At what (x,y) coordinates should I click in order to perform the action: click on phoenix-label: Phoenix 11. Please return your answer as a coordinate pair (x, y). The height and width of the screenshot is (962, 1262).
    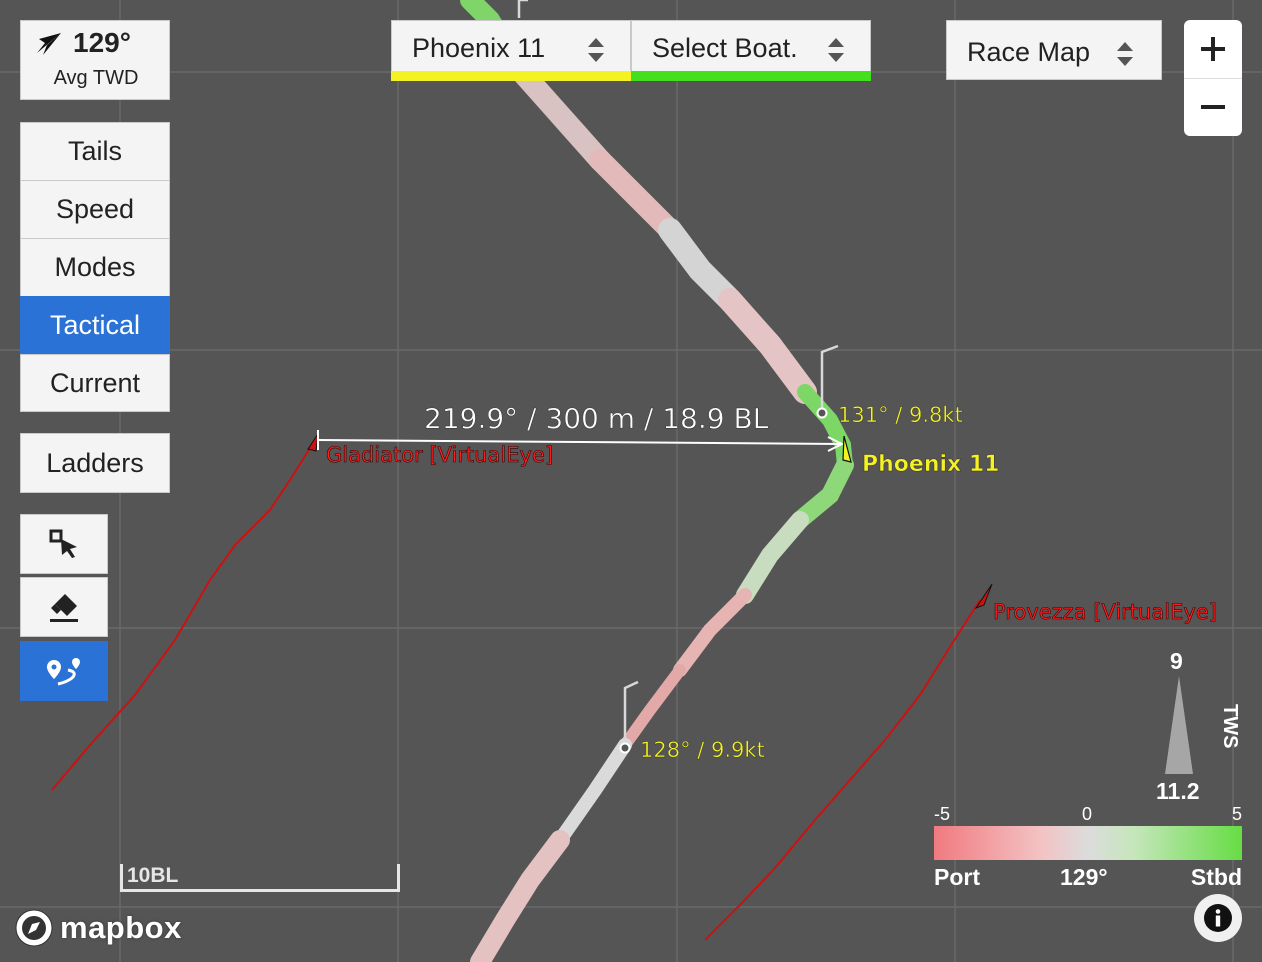
    Looking at the image, I should click on (931, 464).